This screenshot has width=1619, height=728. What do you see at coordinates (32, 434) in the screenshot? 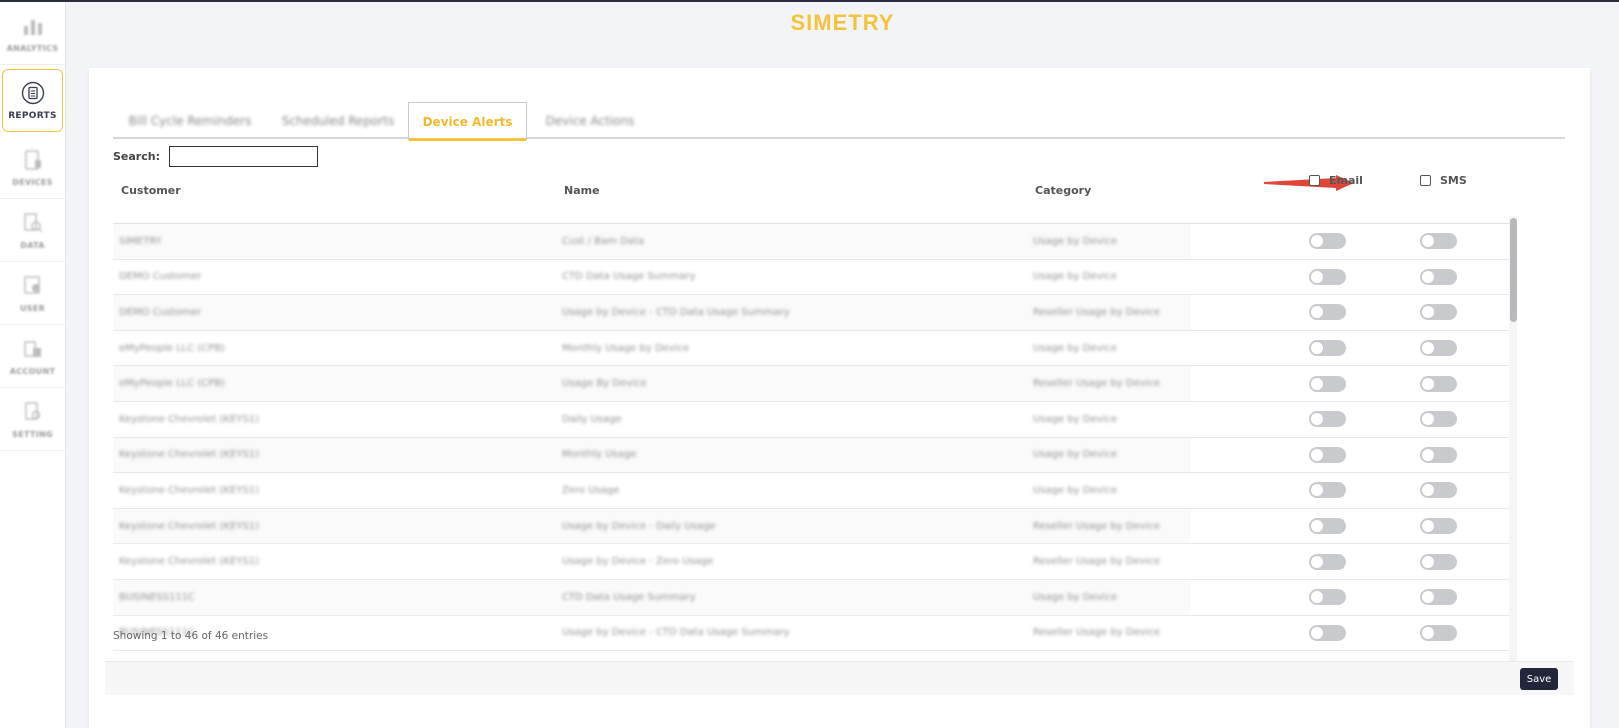
I see `sidebar-item-label: SETTING` at bounding box center [32, 434].